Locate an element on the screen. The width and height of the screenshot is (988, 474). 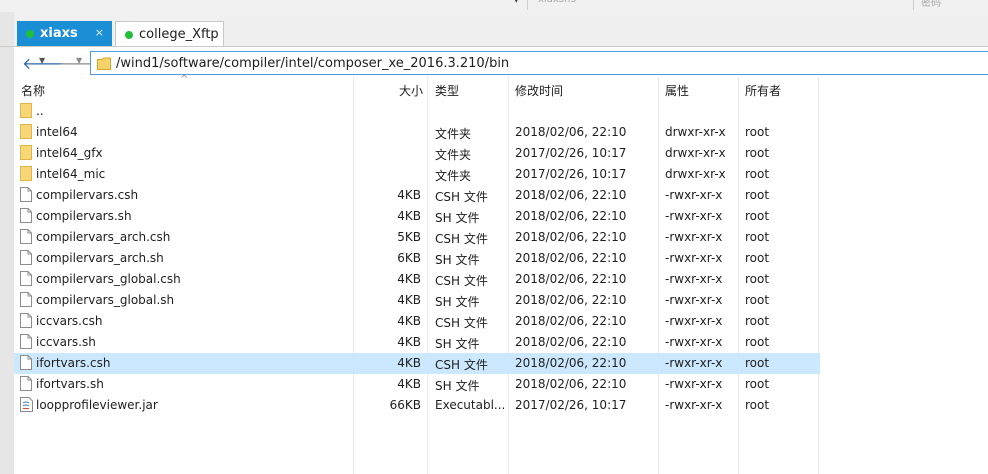
host-field-ghost: xiaxsh5 is located at coordinates (557, 2).